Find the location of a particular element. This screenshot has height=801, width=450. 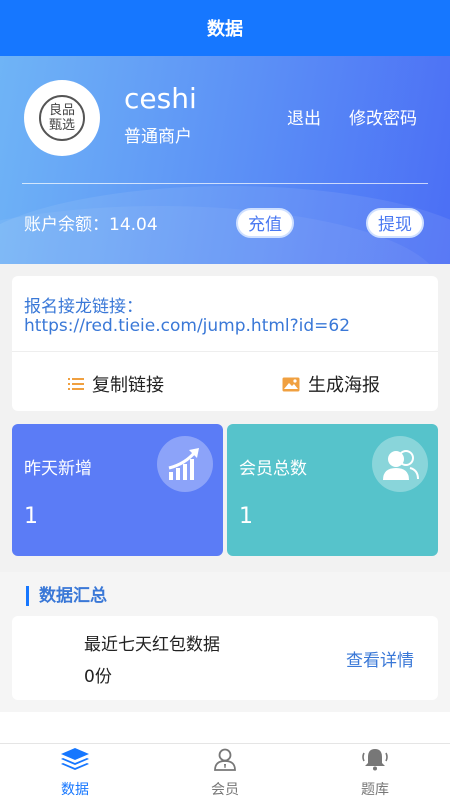

merchant-type: 普通商户 is located at coordinates (158, 137).